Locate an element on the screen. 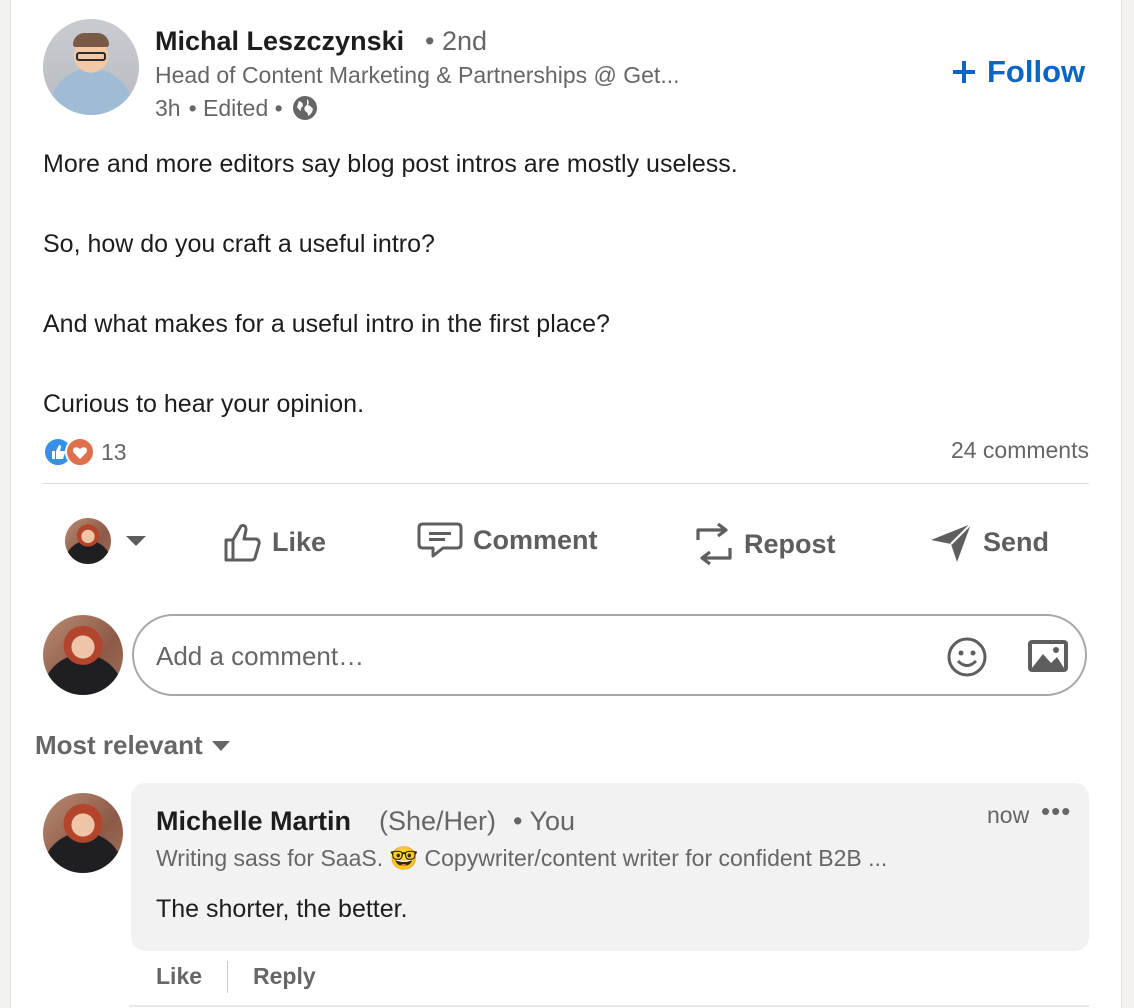 Image resolution: width=1134 pixels, height=1008 pixels. comment-time: now is located at coordinates (1008, 815).